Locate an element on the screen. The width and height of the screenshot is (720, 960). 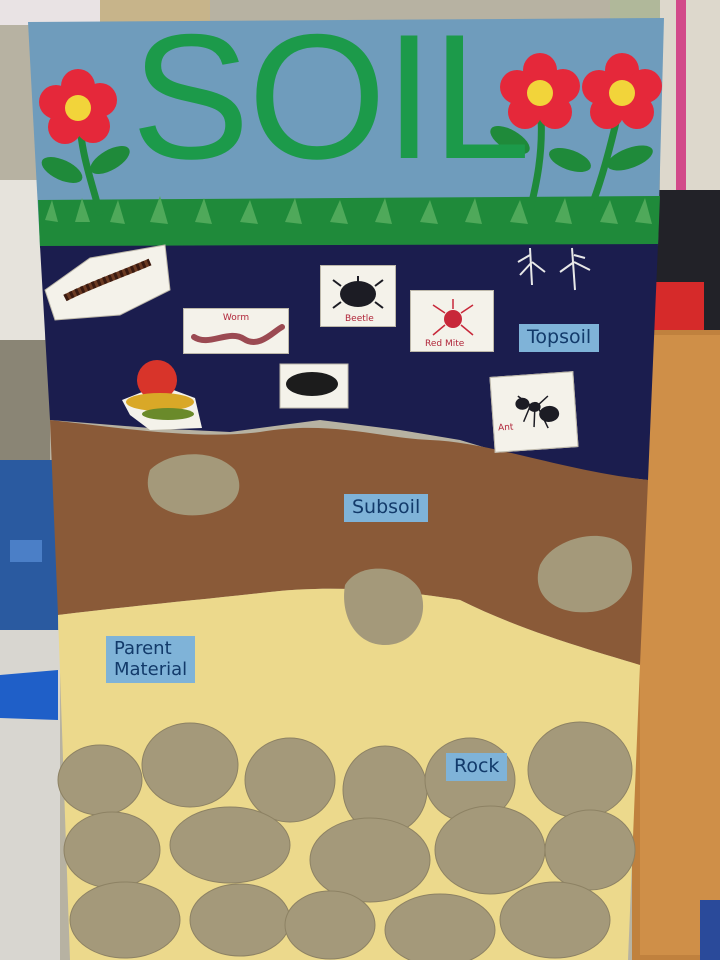
red-mite-card: Red Mite is located at coordinates (452, 321).